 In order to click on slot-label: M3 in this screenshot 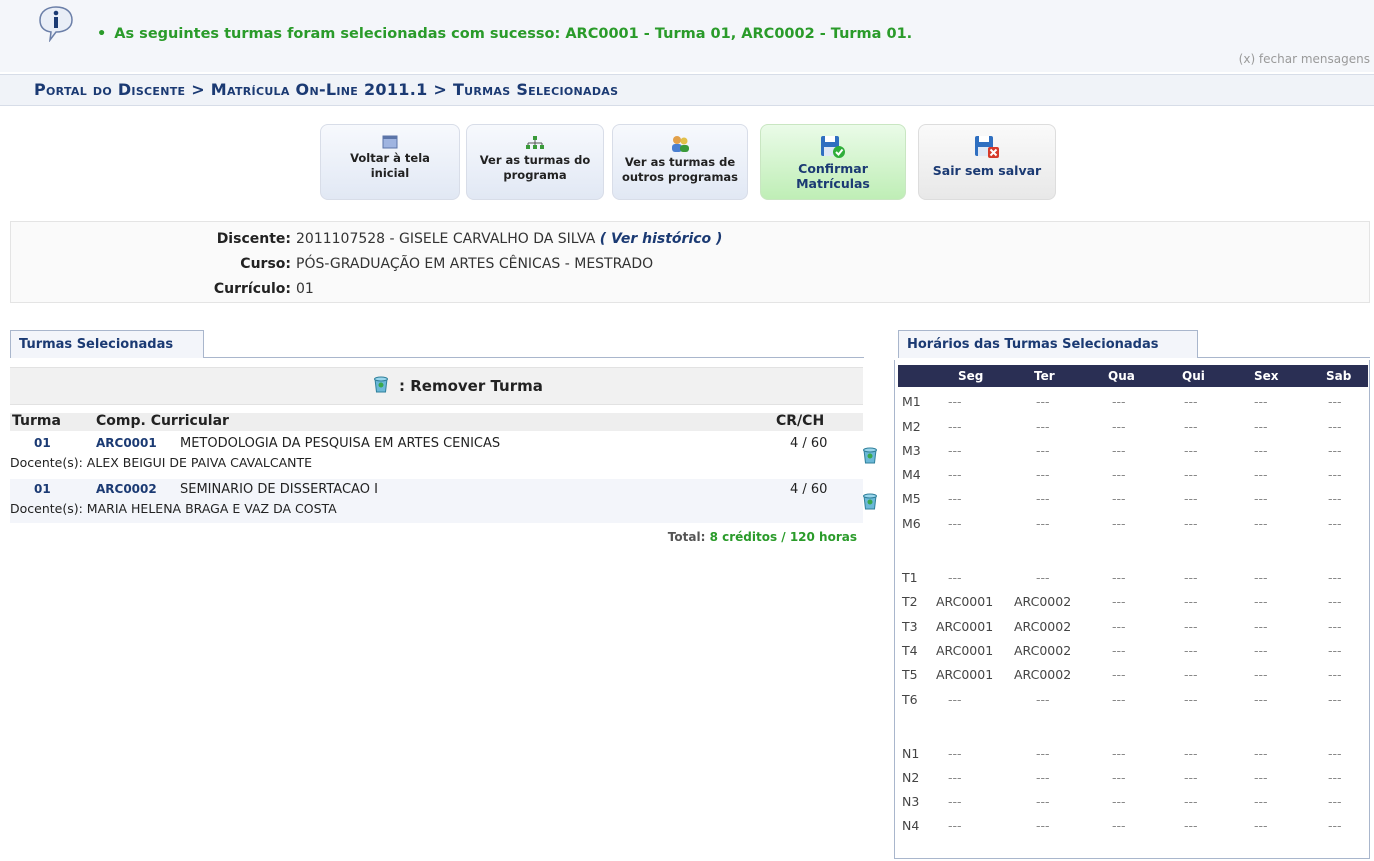, I will do `click(911, 450)`.